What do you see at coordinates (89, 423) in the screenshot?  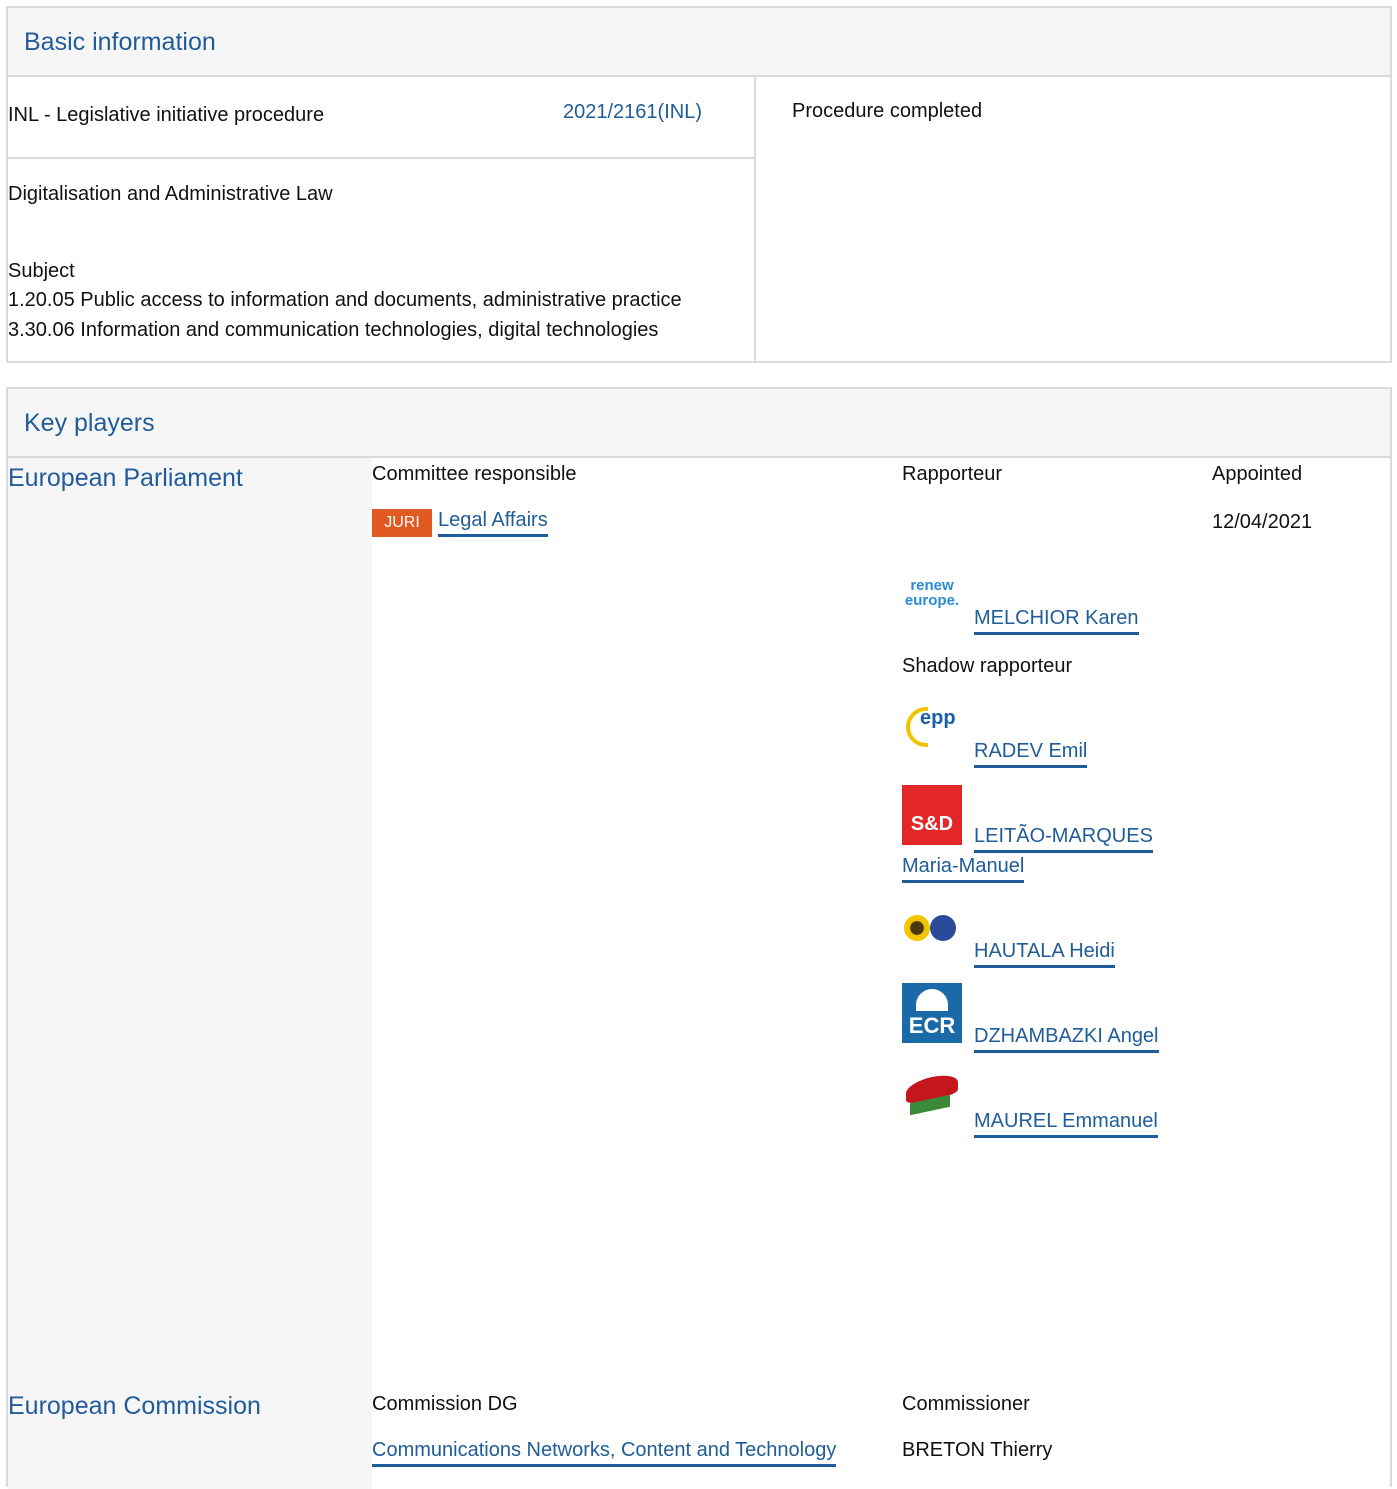 I see `key-players-title: Key players` at bounding box center [89, 423].